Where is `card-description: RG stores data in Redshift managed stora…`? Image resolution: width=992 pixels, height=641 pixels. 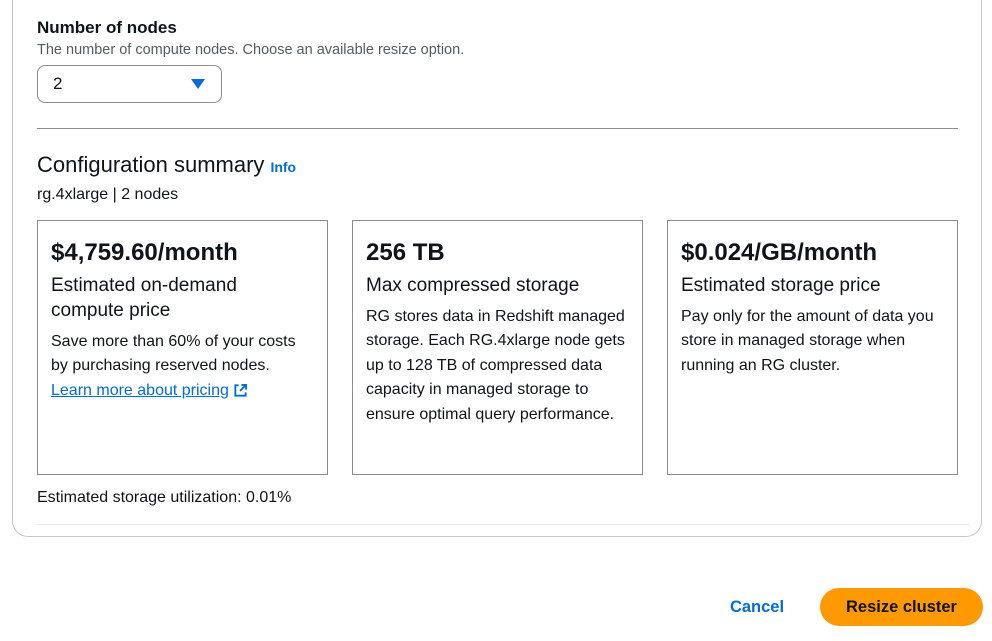
card-description: RG stores data in Redshift managed stora… is located at coordinates (495, 365).